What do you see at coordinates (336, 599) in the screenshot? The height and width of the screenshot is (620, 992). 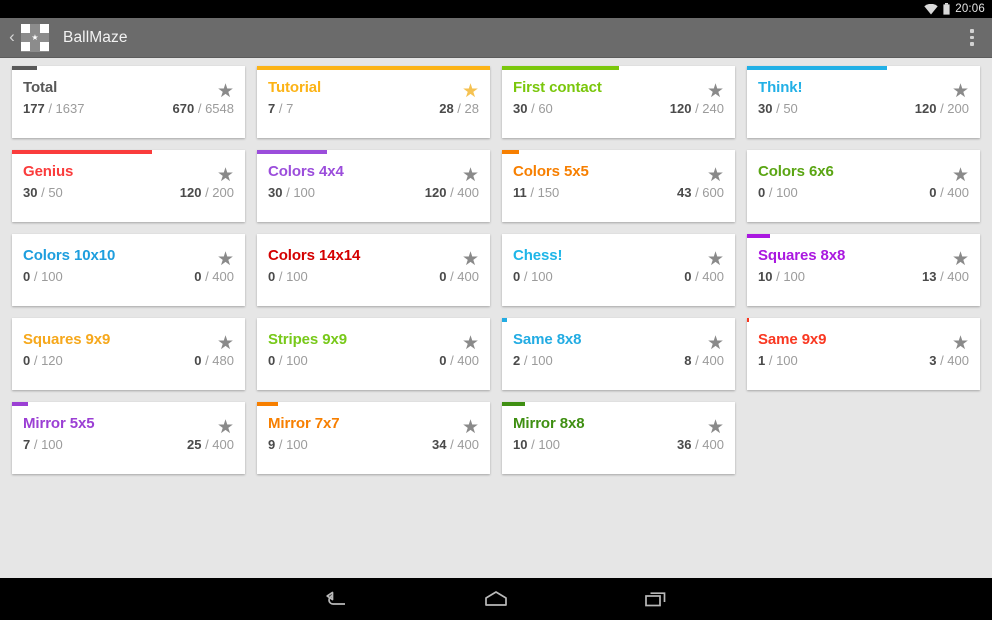 I see `back-icon` at bounding box center [336, 599].